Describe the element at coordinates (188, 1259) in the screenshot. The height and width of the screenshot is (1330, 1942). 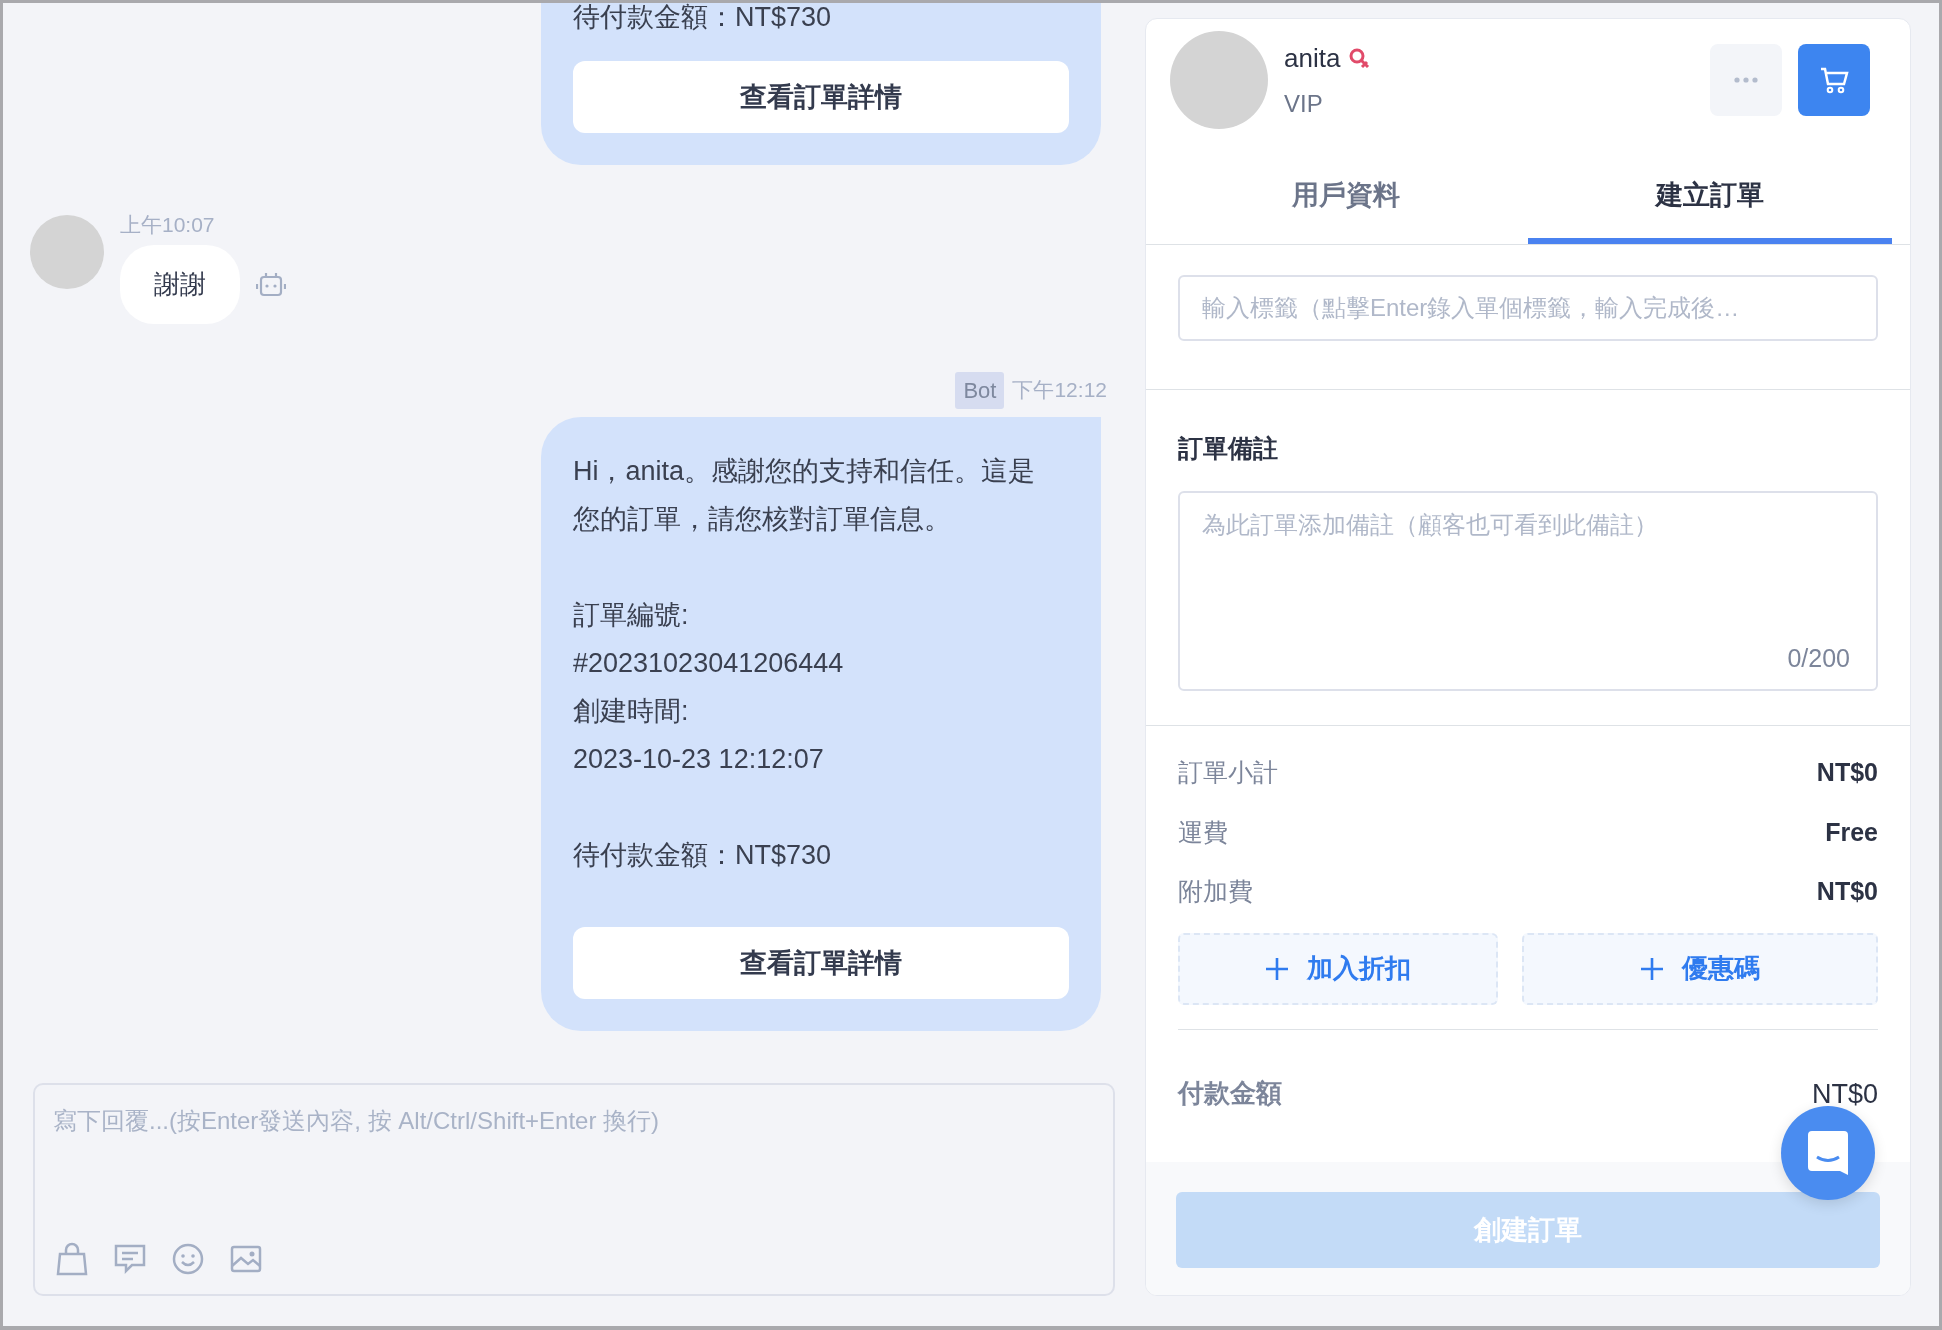
I see `smiley-icon` at that location.